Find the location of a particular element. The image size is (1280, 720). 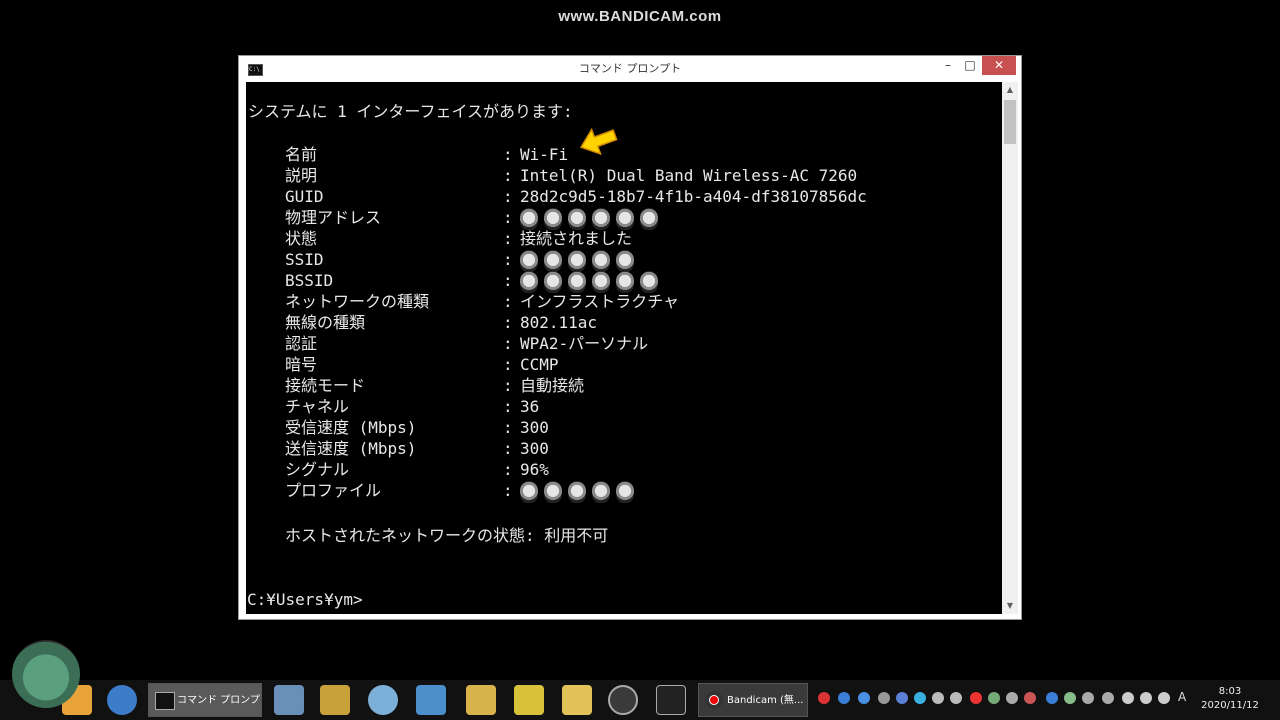

tray-up-icon is located at coordinates (884, 698).